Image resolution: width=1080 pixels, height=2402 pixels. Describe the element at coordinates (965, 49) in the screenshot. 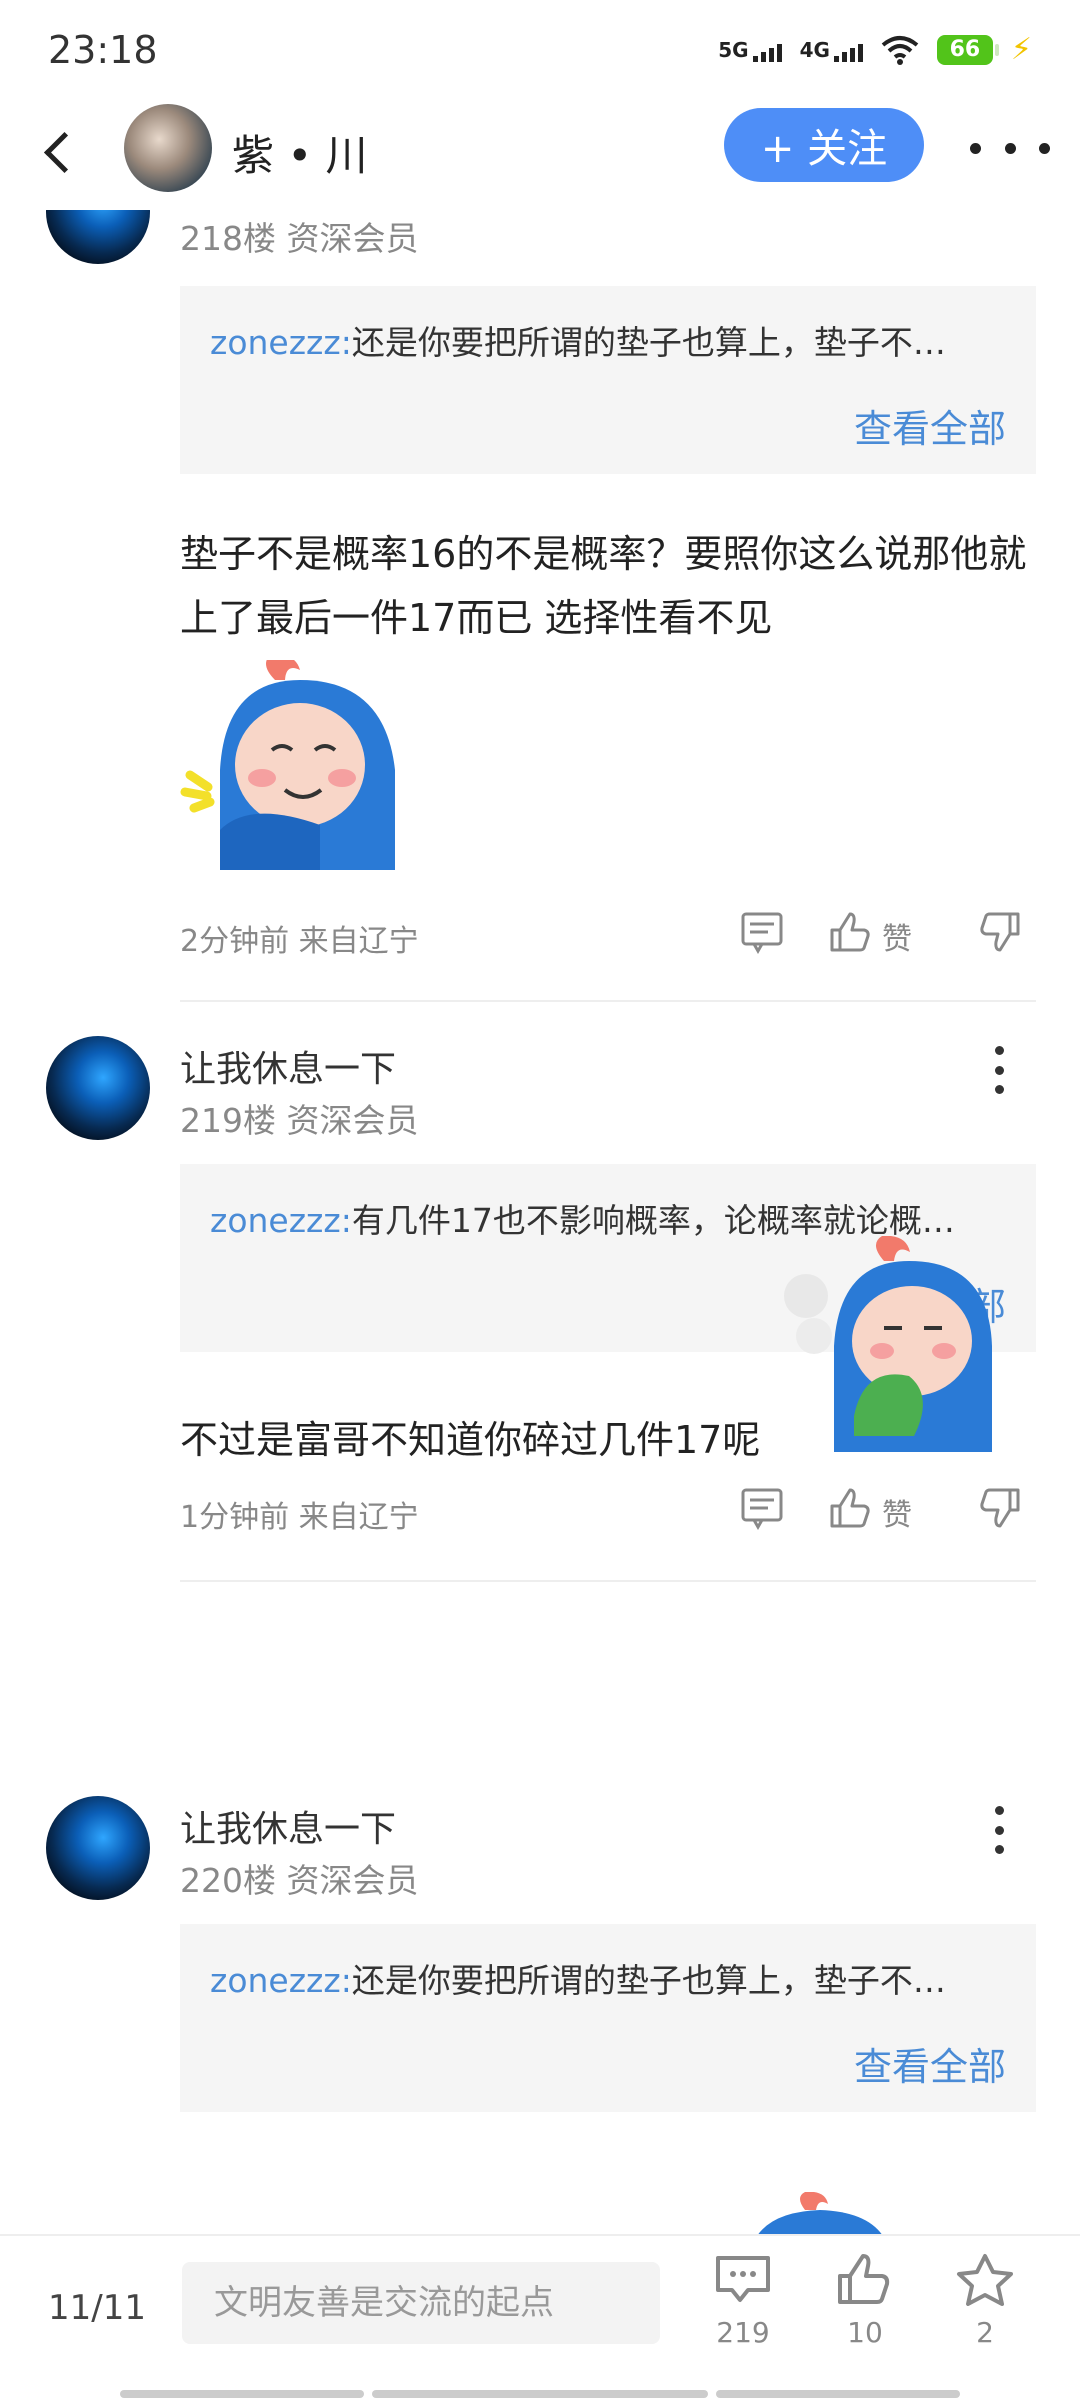

I see `battery-level: 66` at that location.